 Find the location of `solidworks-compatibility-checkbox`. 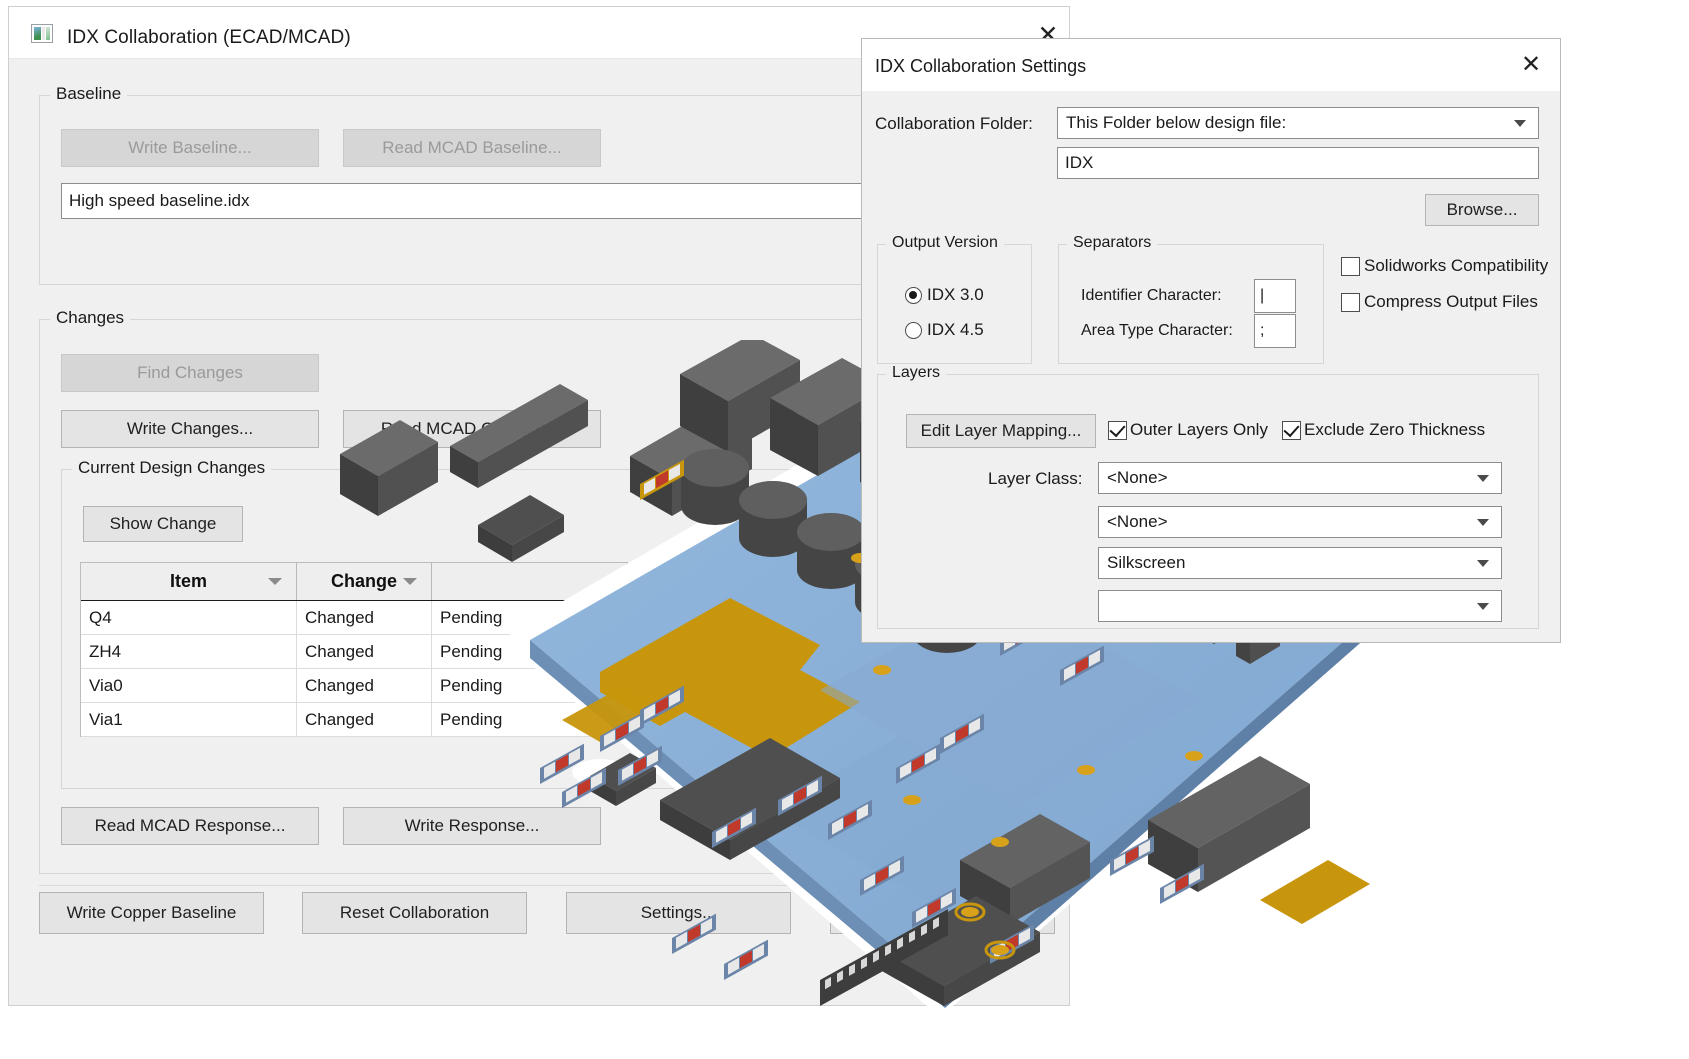

solidworks-compatibility-checkbox is located at coordinates (1350, 266).